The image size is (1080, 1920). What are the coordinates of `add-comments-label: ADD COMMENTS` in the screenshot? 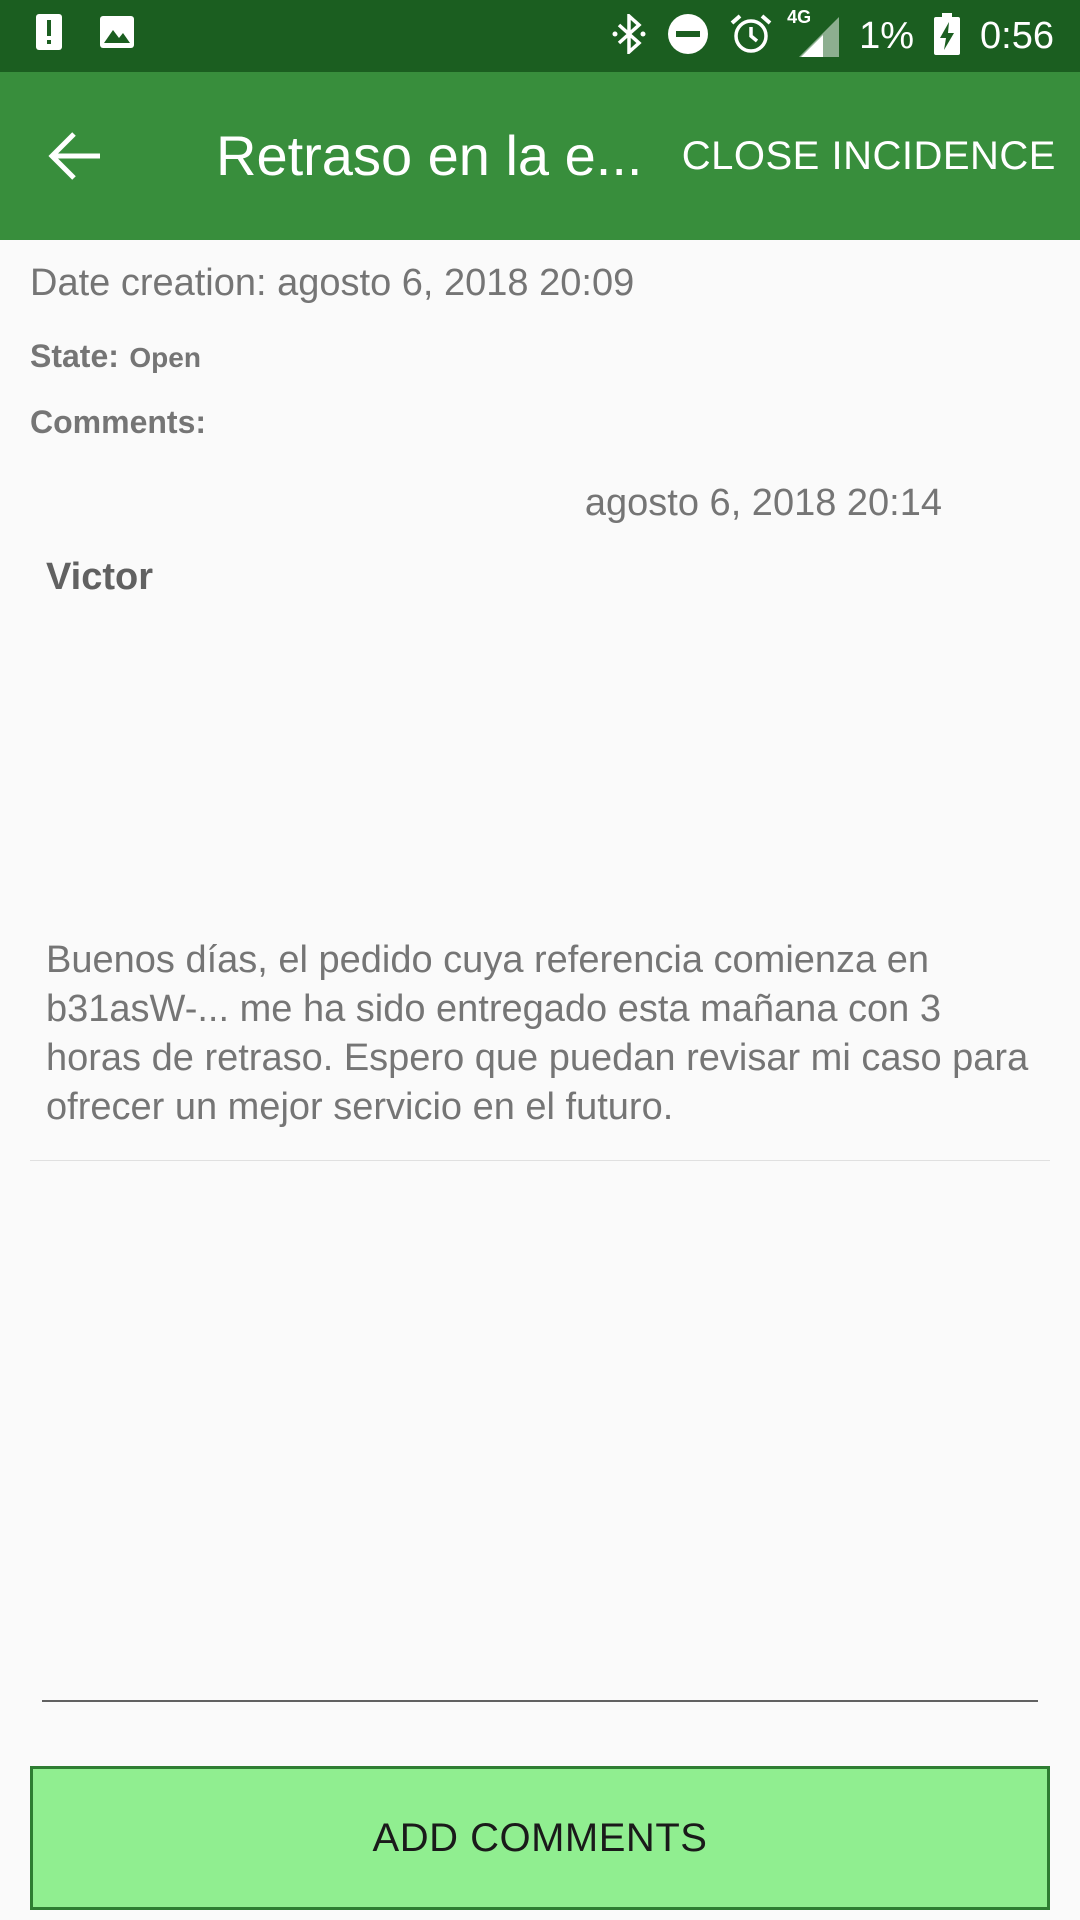 It's located at (540, 1837).